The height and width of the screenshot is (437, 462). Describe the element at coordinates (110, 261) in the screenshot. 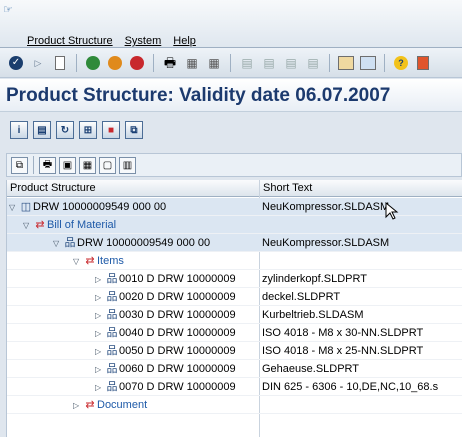

I see `tree-row-label: Items` at that location.